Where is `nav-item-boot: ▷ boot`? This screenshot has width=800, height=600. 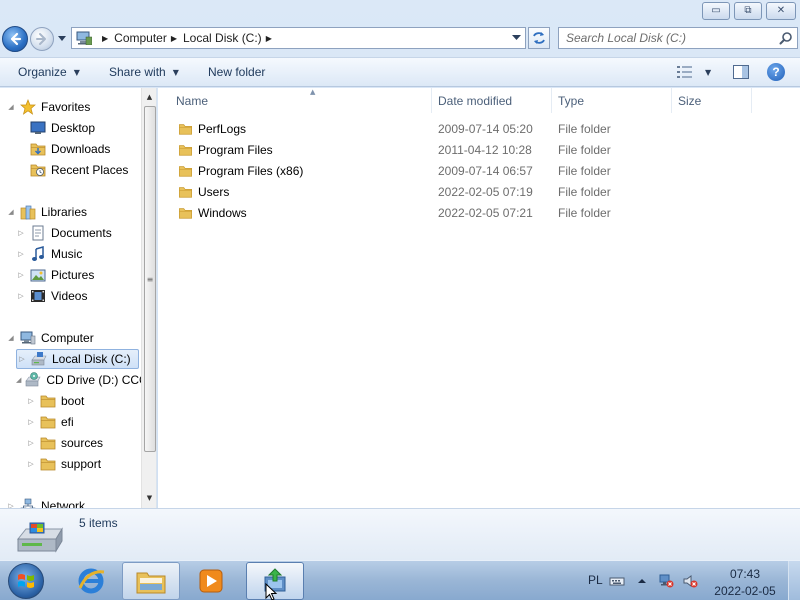 nav-item-boot: ▷ boot is located at coordinates (82, 401).